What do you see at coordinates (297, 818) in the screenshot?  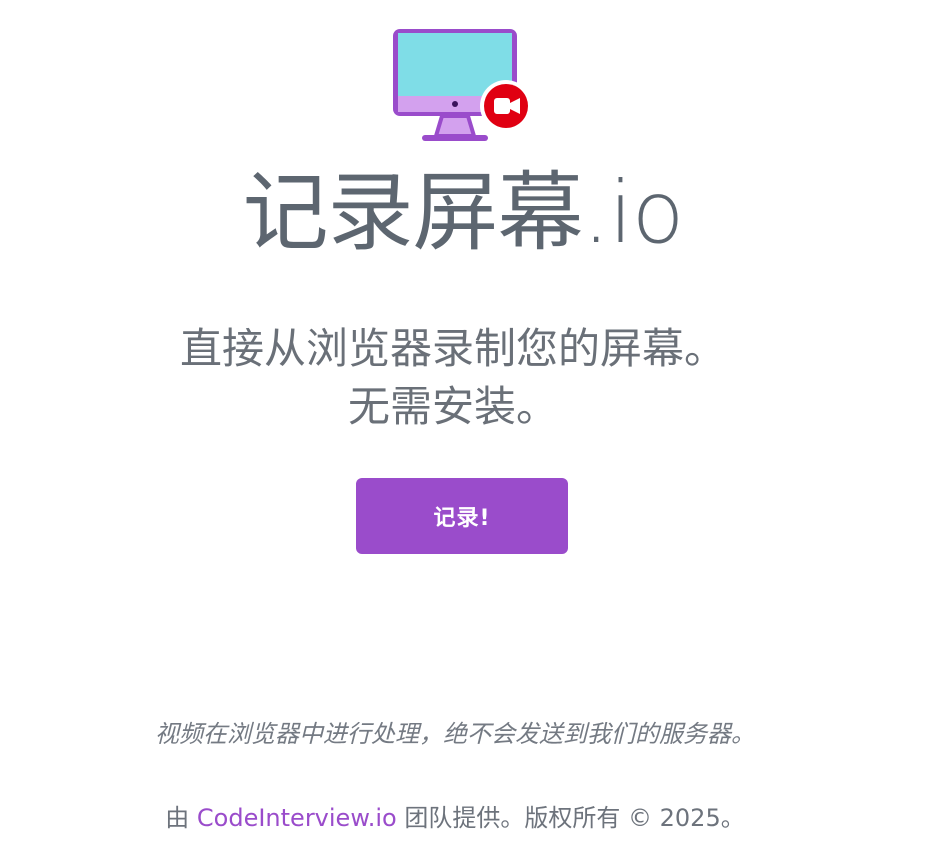 I see `codeinterview-link: CodeInterview.io` at bounding box center [297, 818].